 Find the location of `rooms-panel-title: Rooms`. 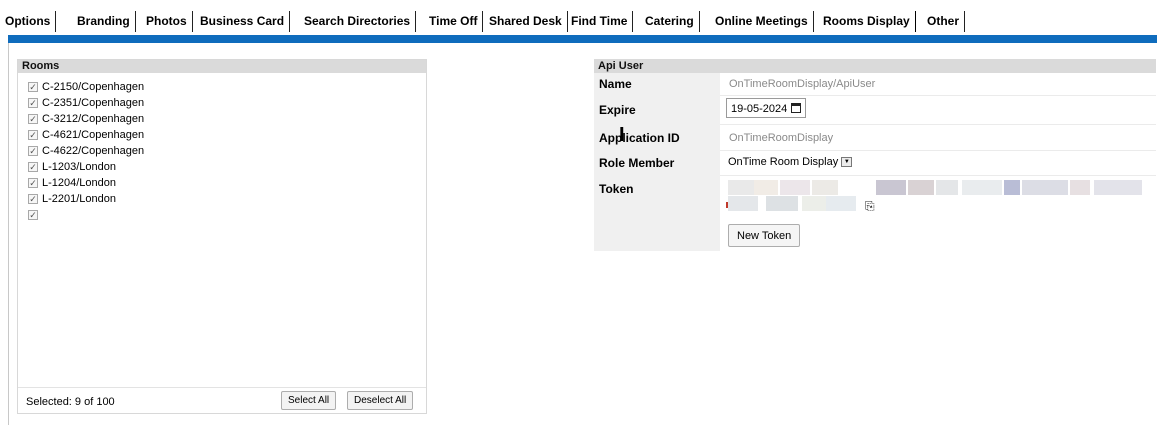

rooms-panel-title: Rooms is located at coordinates (222, 66).